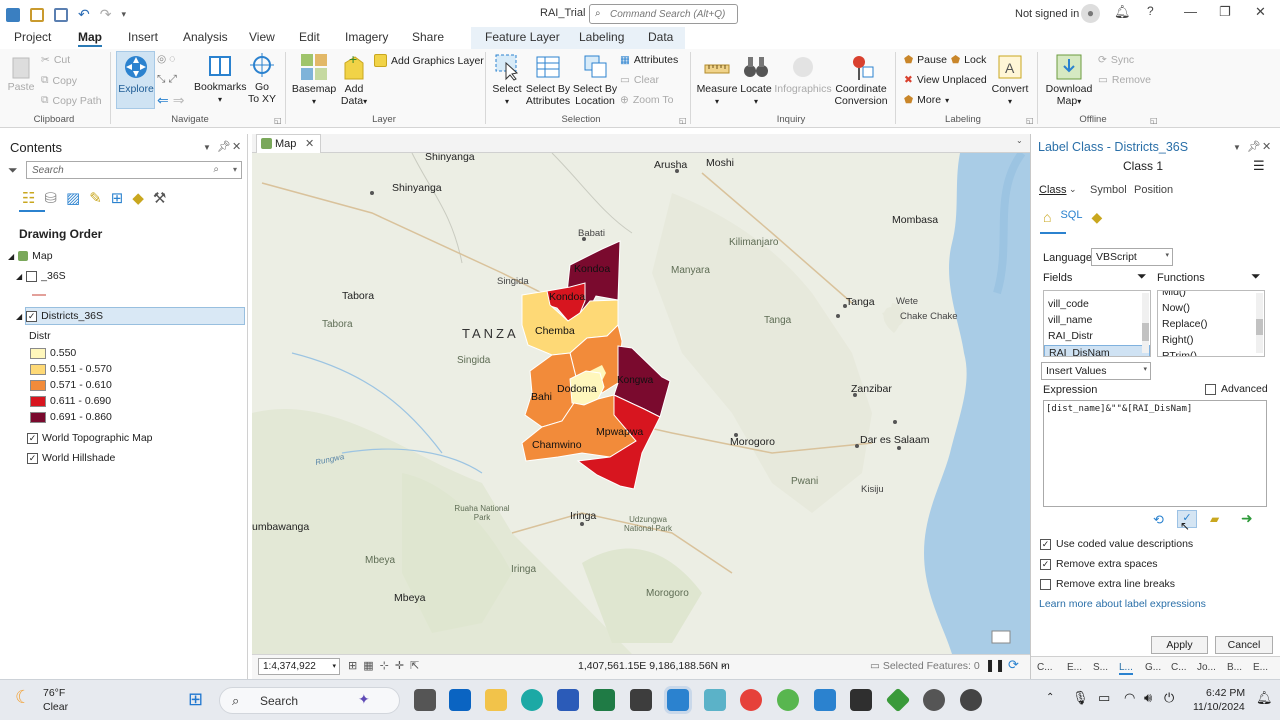 The width and height of the screenshot is (1280, 720). I want to click on search-app-icon, so click(715, 700).